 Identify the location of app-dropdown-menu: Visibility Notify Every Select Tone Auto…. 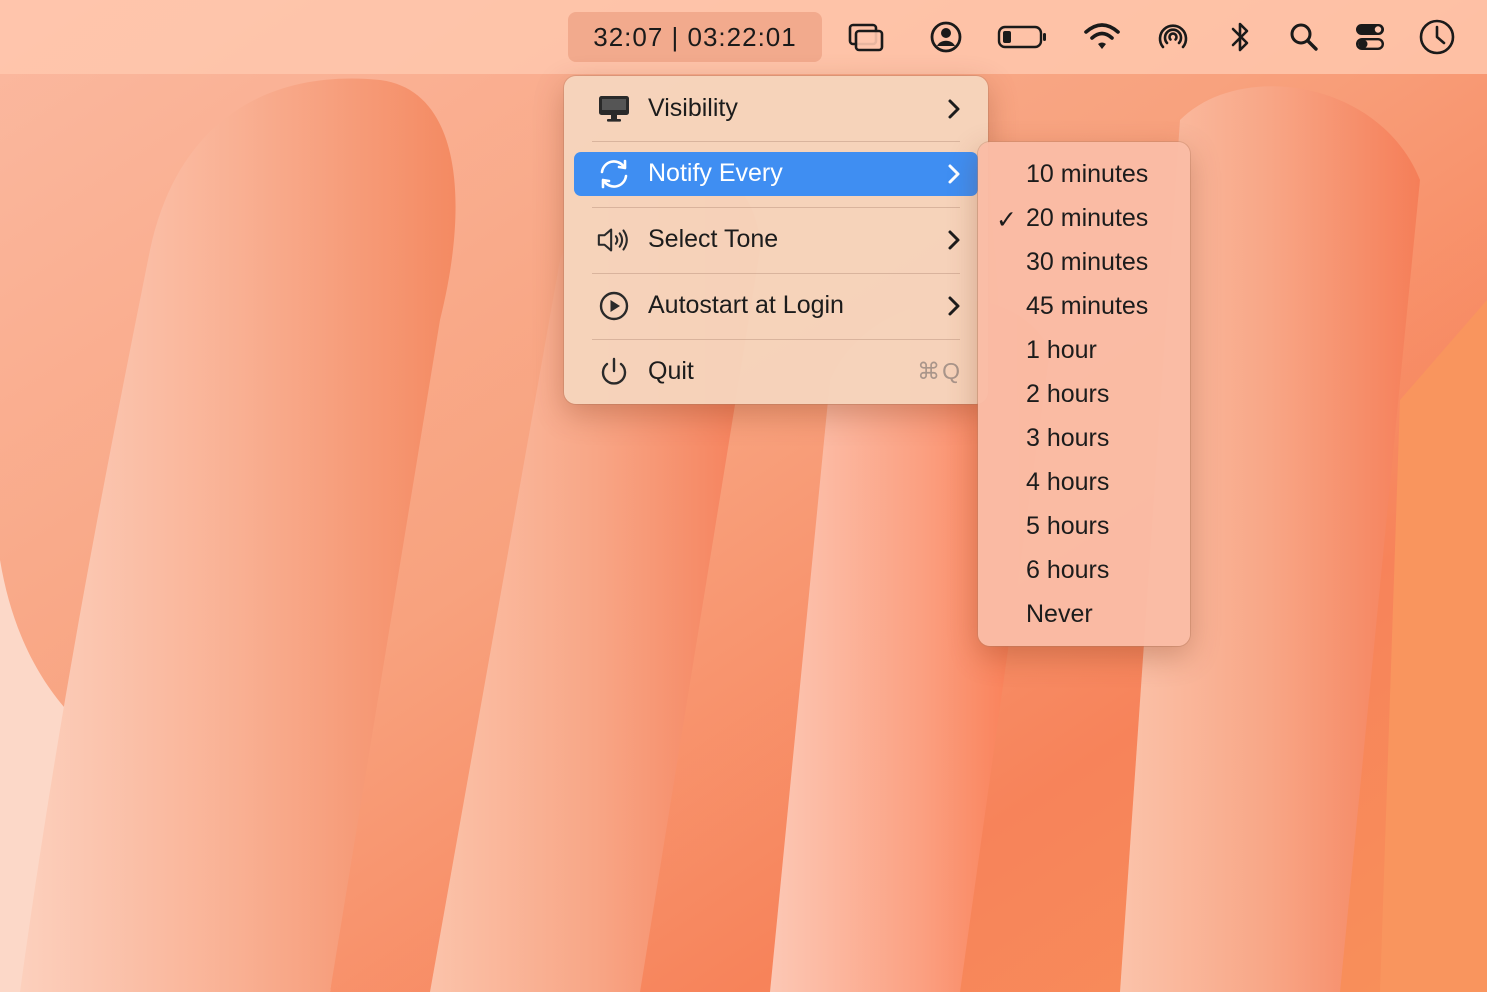
(776, 240).